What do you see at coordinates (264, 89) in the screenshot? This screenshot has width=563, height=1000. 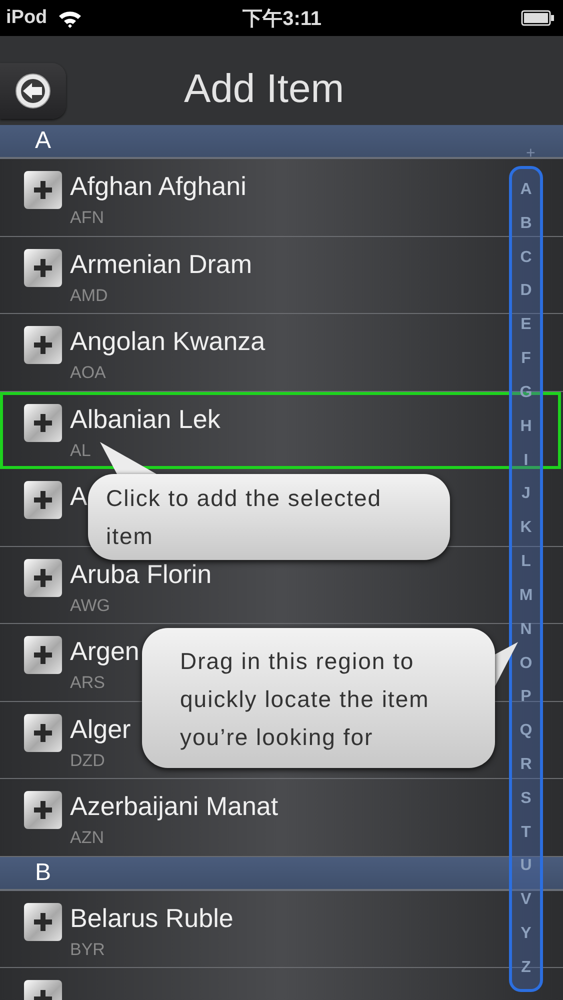 I see `page-title: Add Item` at bounding box center [264, 89].